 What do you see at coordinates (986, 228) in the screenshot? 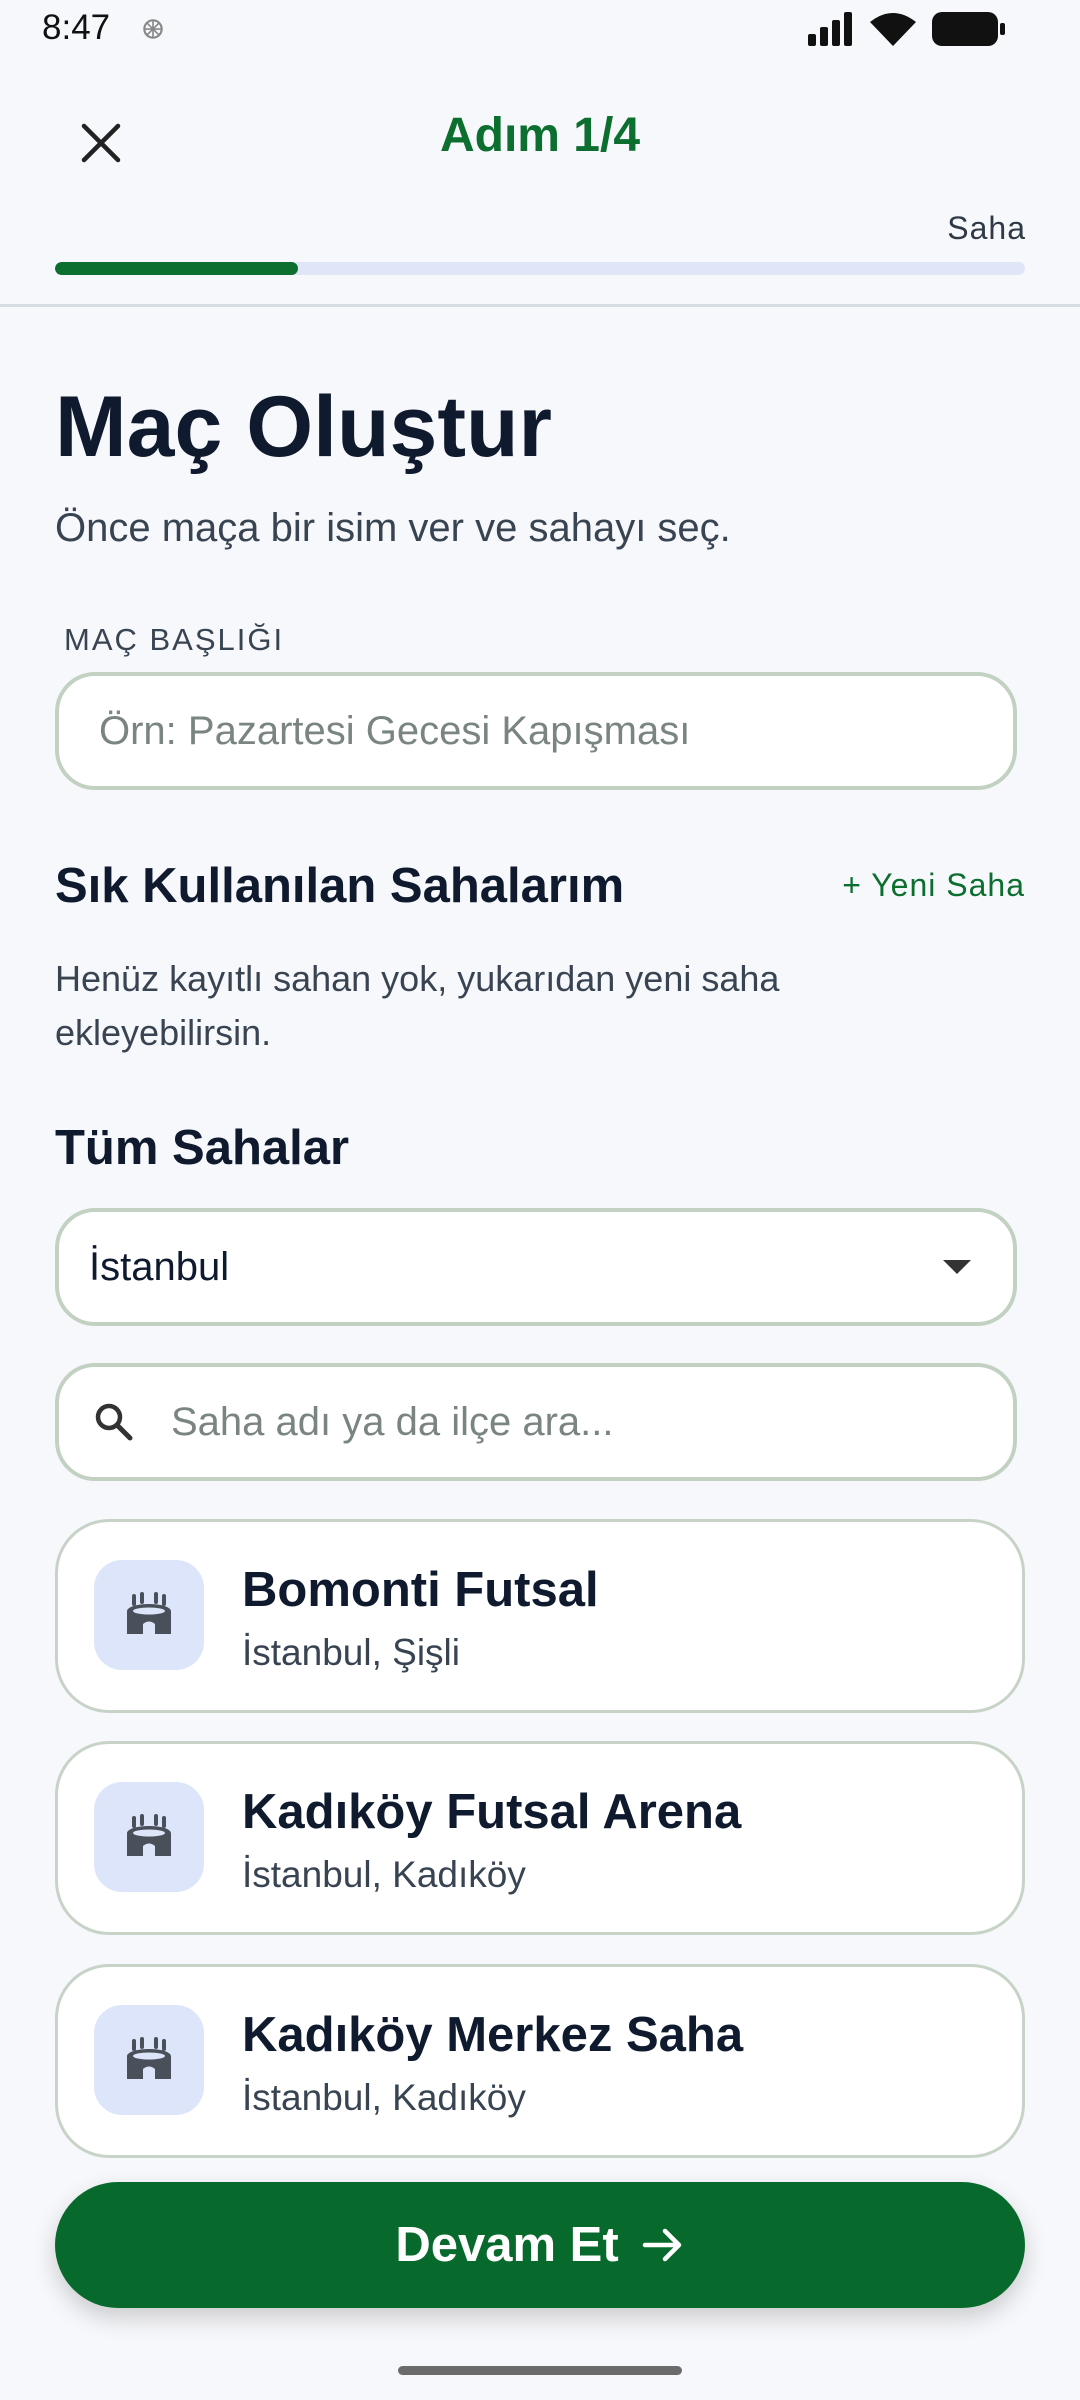
I see `step-label: Saha` at bounding box center [986, 228].